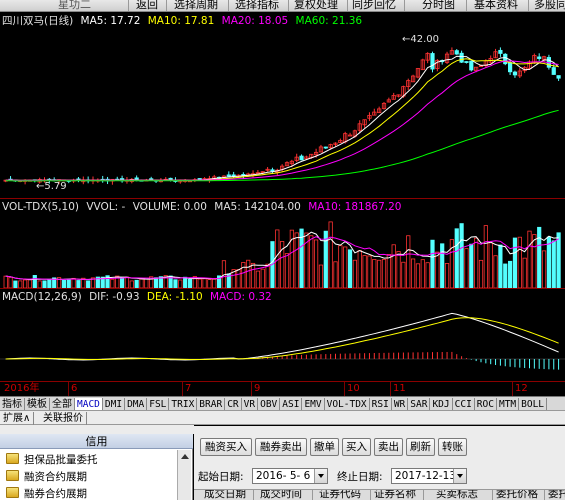 The image size is (565, 500). What do you see at coordinates (38, 21) in the screenshot?
I see `stock-name: 四川双马(日线)` at bounding box center [38, 21].